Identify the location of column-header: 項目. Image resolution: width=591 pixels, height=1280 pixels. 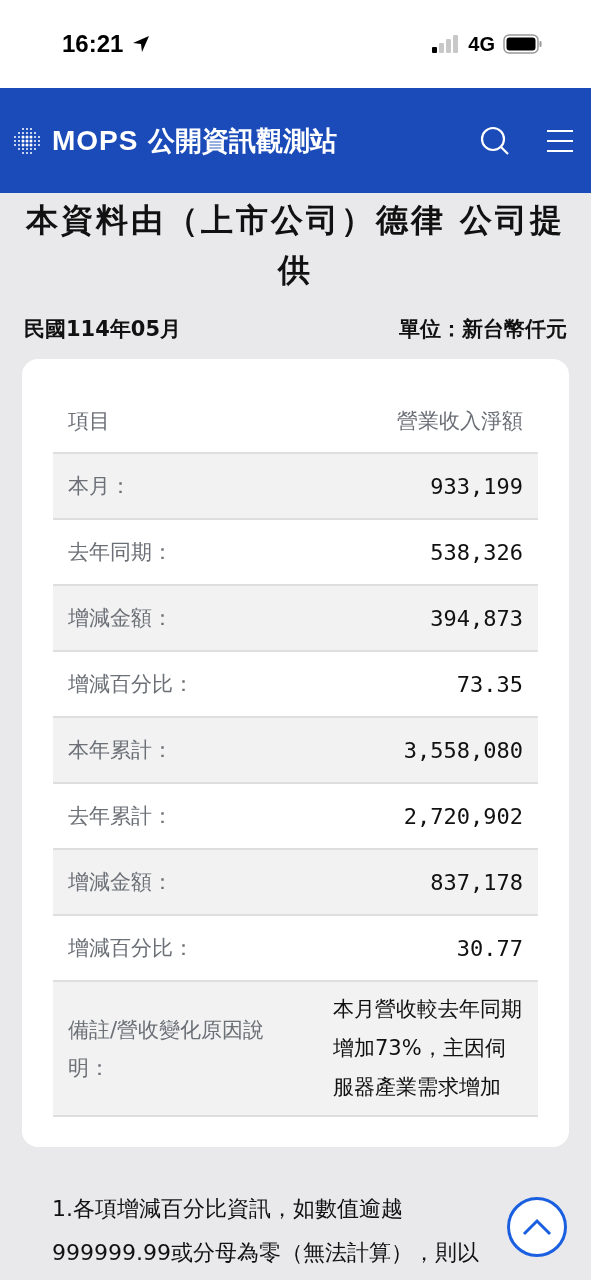
(89, 421).